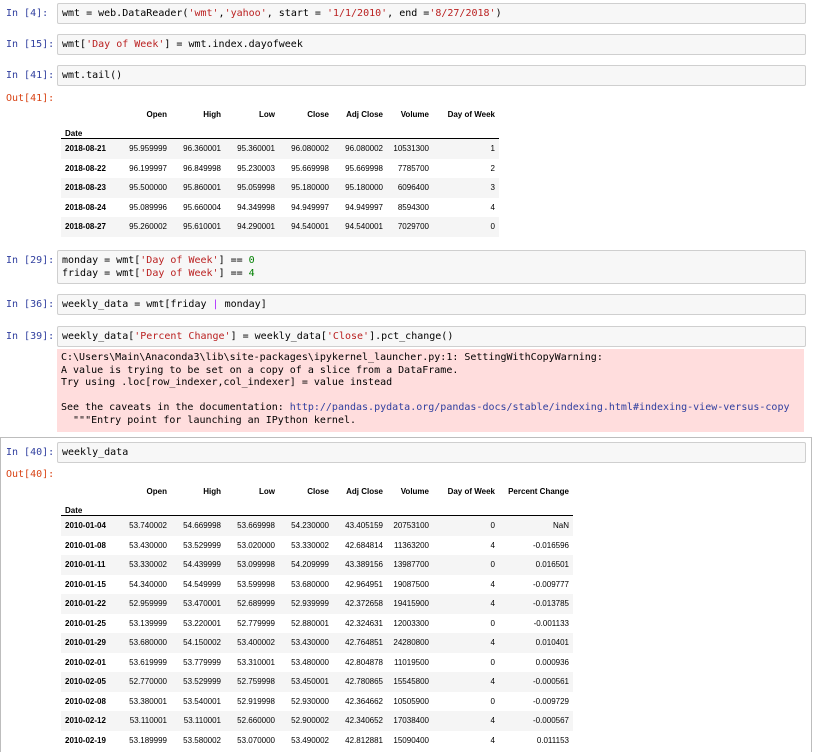 This screenshot has width=827, height=752. Describe the element at coordinates (148, 701) in the screenshot. I see `table-cell: 53.380001` at that location.